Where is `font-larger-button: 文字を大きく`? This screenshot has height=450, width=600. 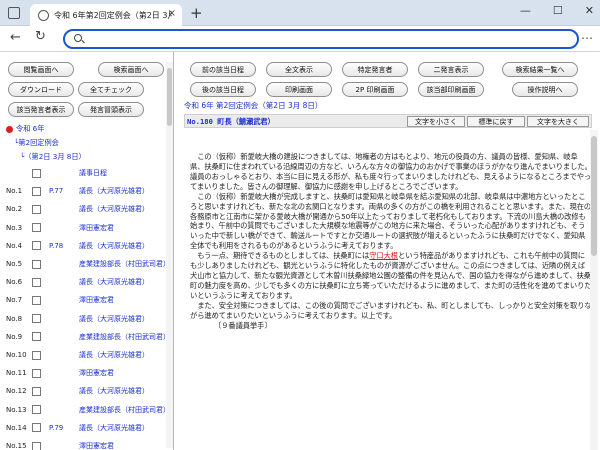
font-larger-button: 文字を大きく is located at coordinates (558, 121).